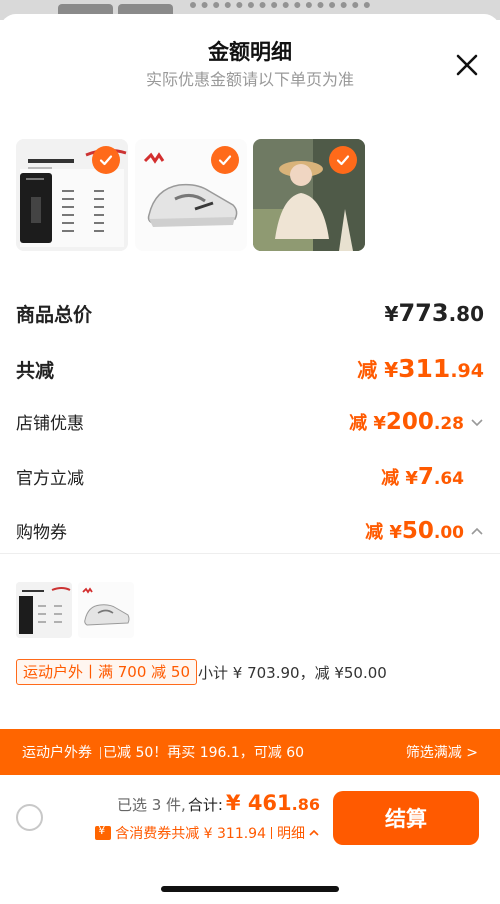 The width and height of the screenshot is (500, 904). What do you see at coordinates (35, 371) in the screenshot?
I see `total-reduction-label: 共减` at bounding box center [35, 371].